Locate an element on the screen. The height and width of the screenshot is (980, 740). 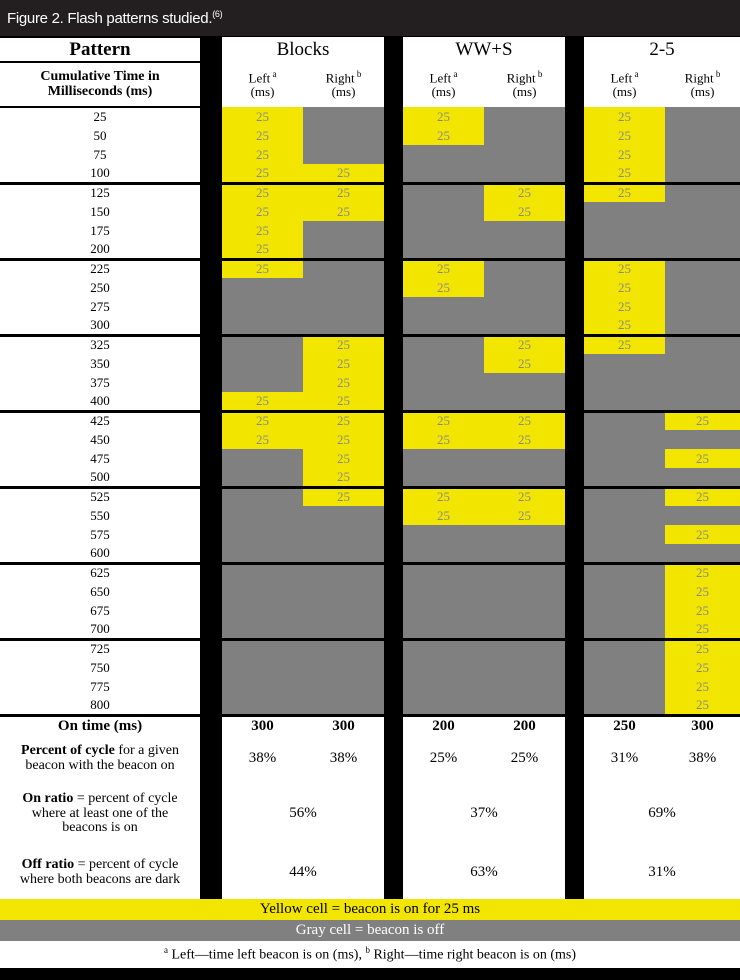
data-row: 550 25 25 is located at coordinates (370, 515).